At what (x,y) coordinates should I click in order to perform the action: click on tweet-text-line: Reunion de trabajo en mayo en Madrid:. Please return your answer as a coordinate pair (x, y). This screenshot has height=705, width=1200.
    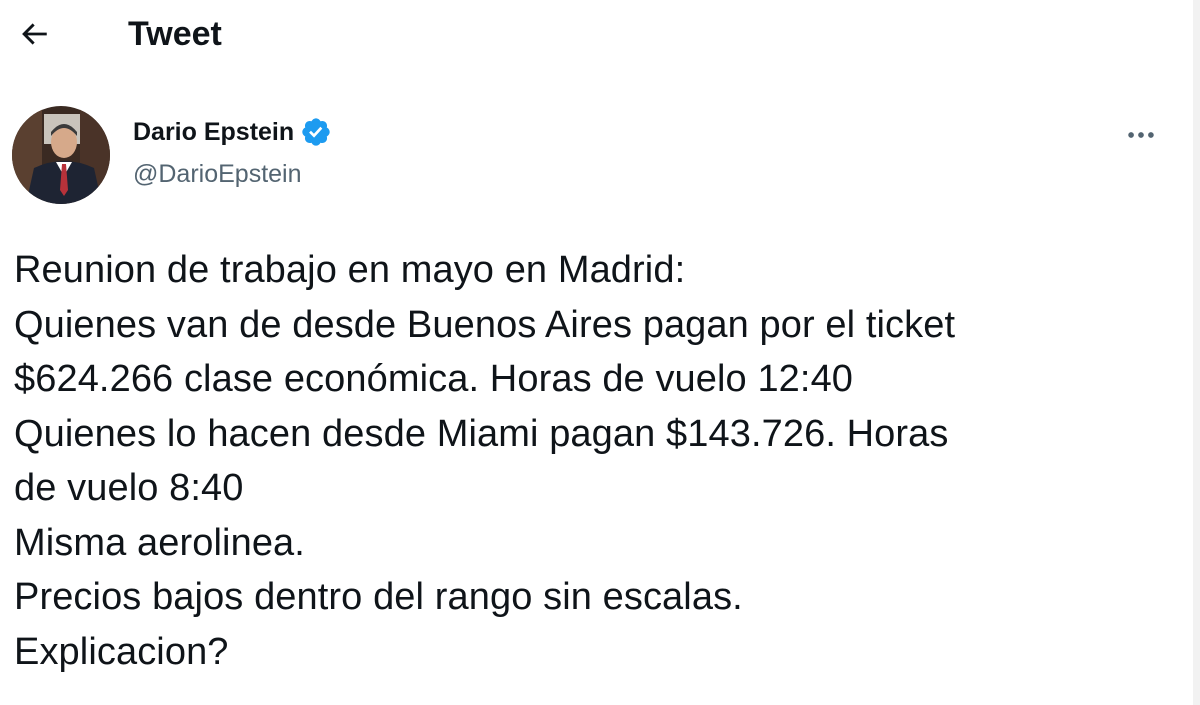
    Looking at the image, I should click on (350, 270).